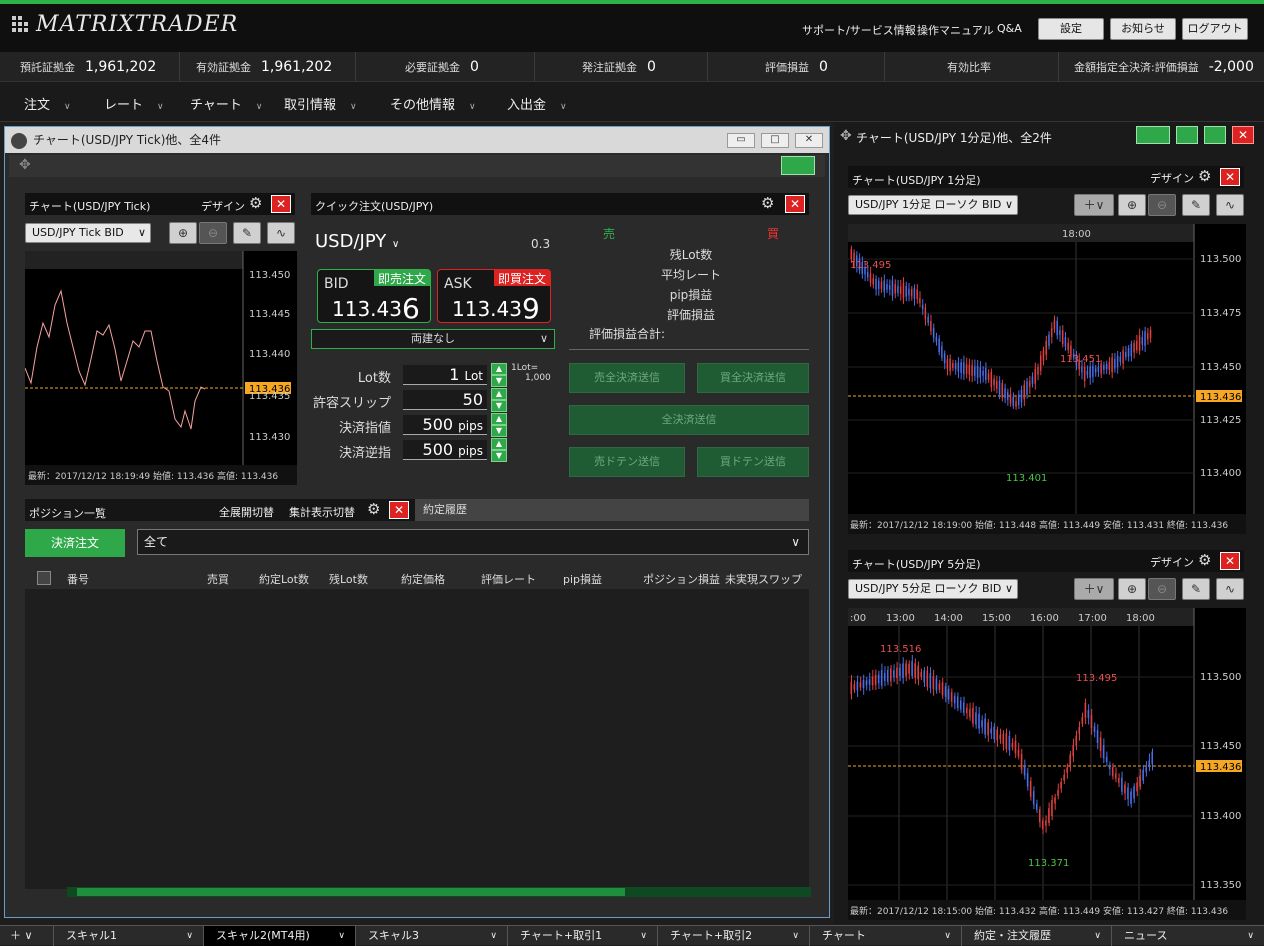 The width and height of the screenshot is (1264, 946). I want to click on aggregate-toggle: 集計表示切替, so click(322, 512).